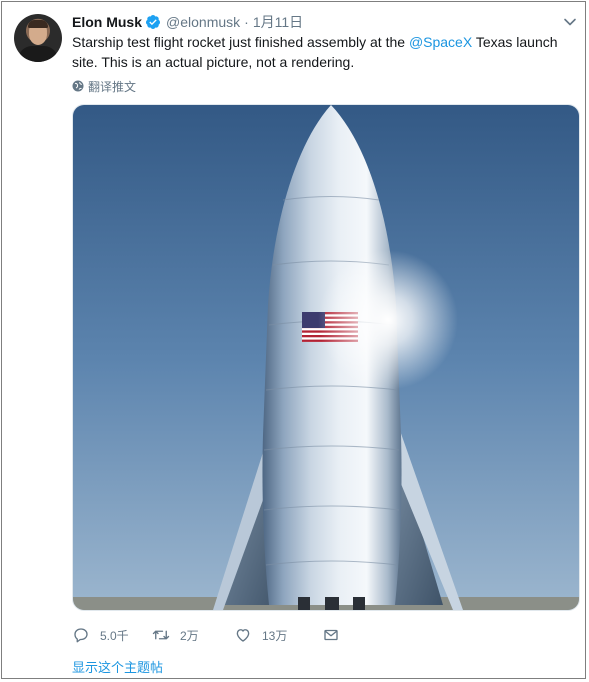  I want to click on reply-button: 5.0千, so click(112, 635).